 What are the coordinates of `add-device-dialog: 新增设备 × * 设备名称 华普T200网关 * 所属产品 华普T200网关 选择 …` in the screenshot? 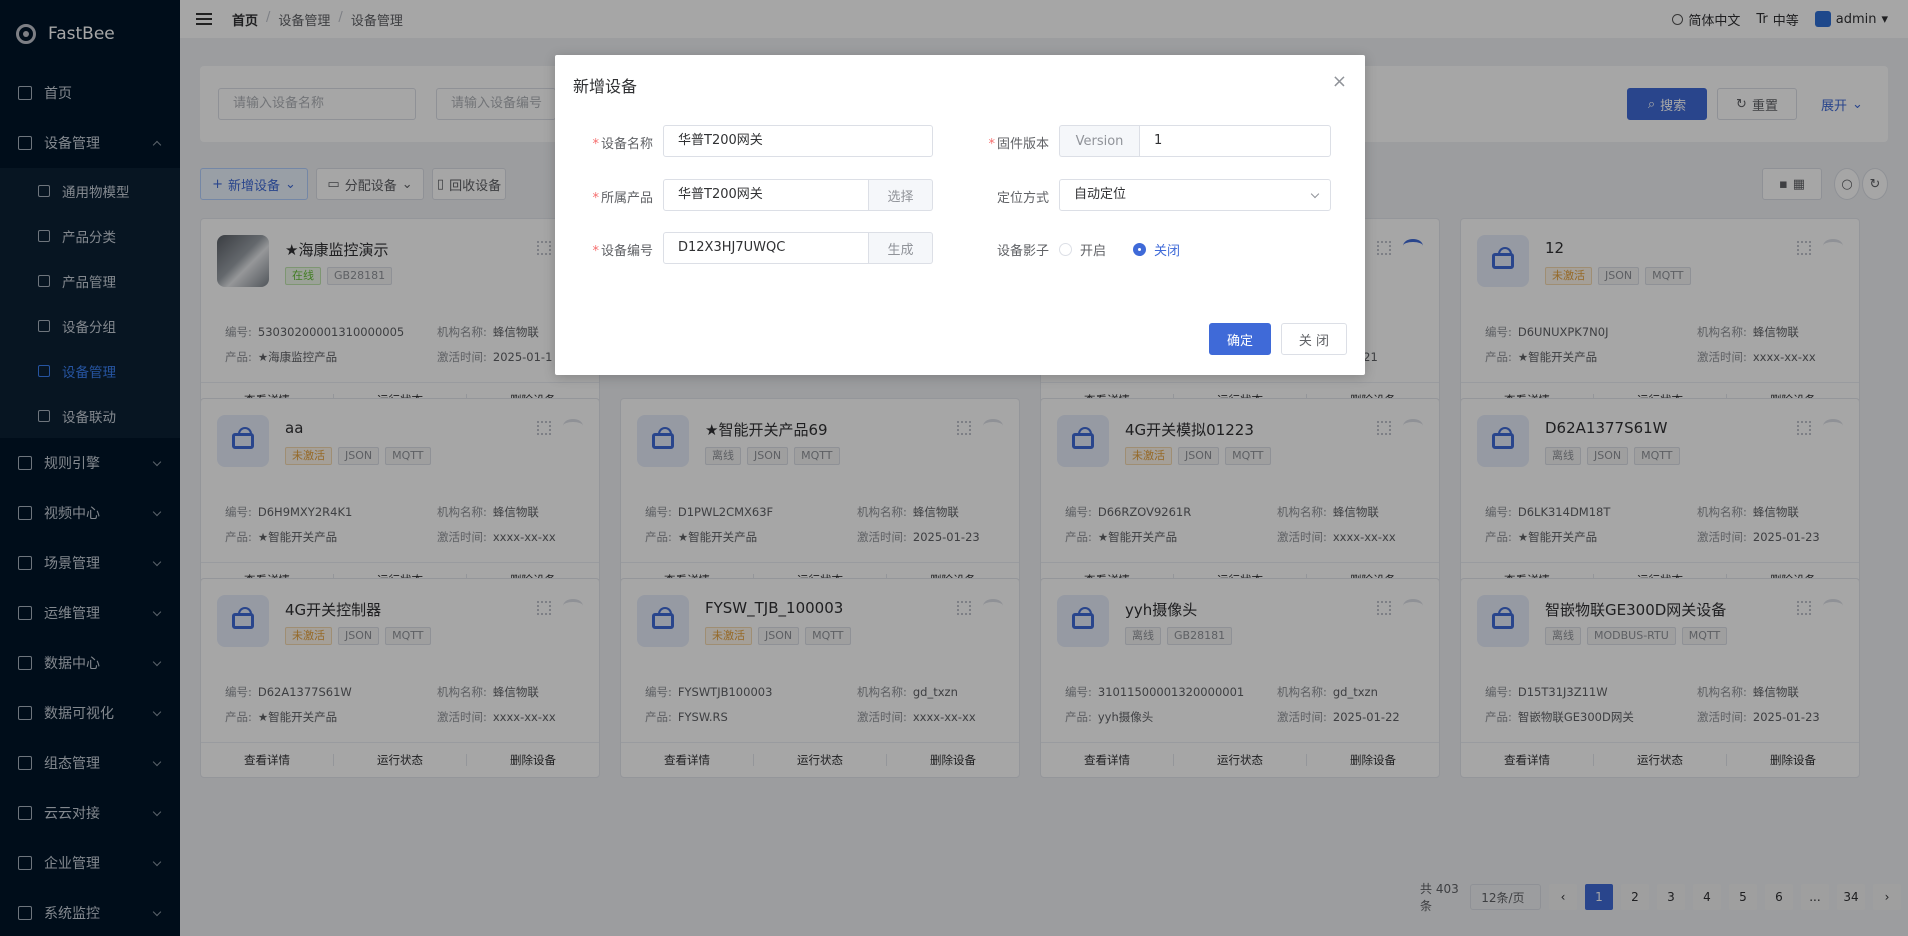 It's located at (960, 215).